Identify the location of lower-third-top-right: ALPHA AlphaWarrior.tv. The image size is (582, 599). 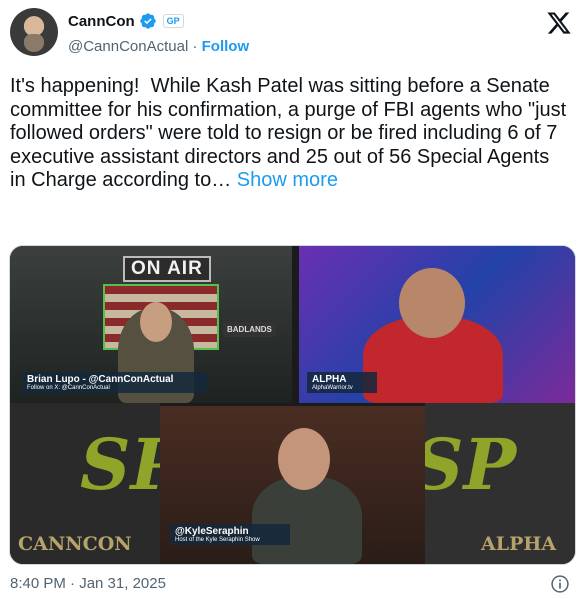
(342, 382).